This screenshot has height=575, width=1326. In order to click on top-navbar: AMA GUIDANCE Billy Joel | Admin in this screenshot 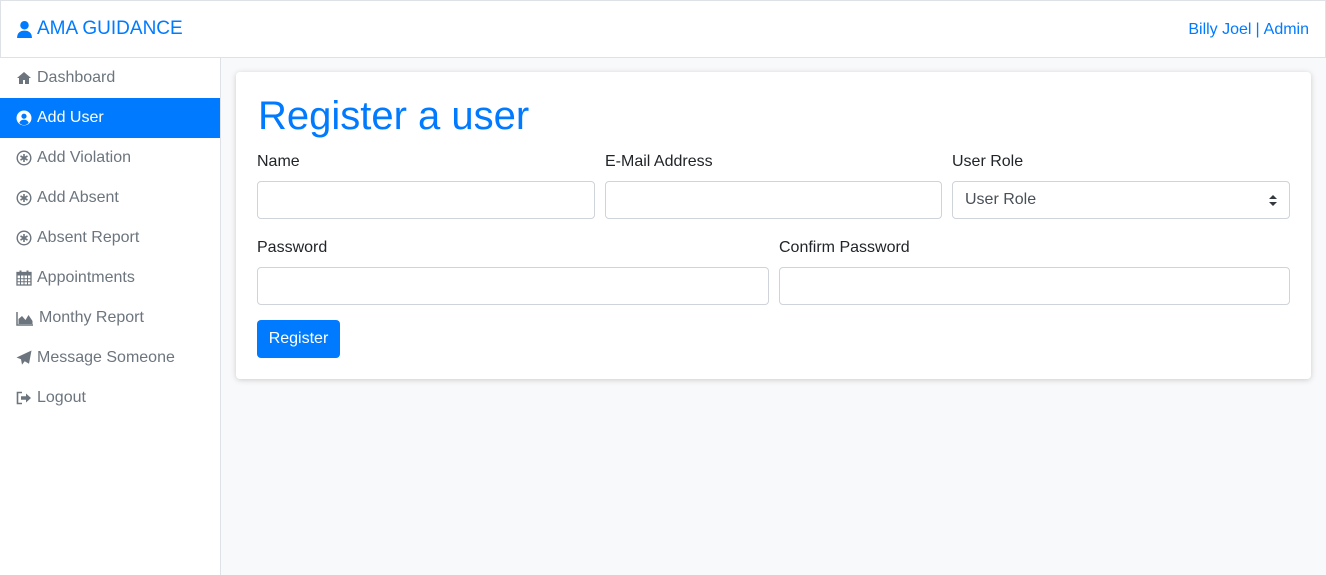, I will do `click(663, 29)`.